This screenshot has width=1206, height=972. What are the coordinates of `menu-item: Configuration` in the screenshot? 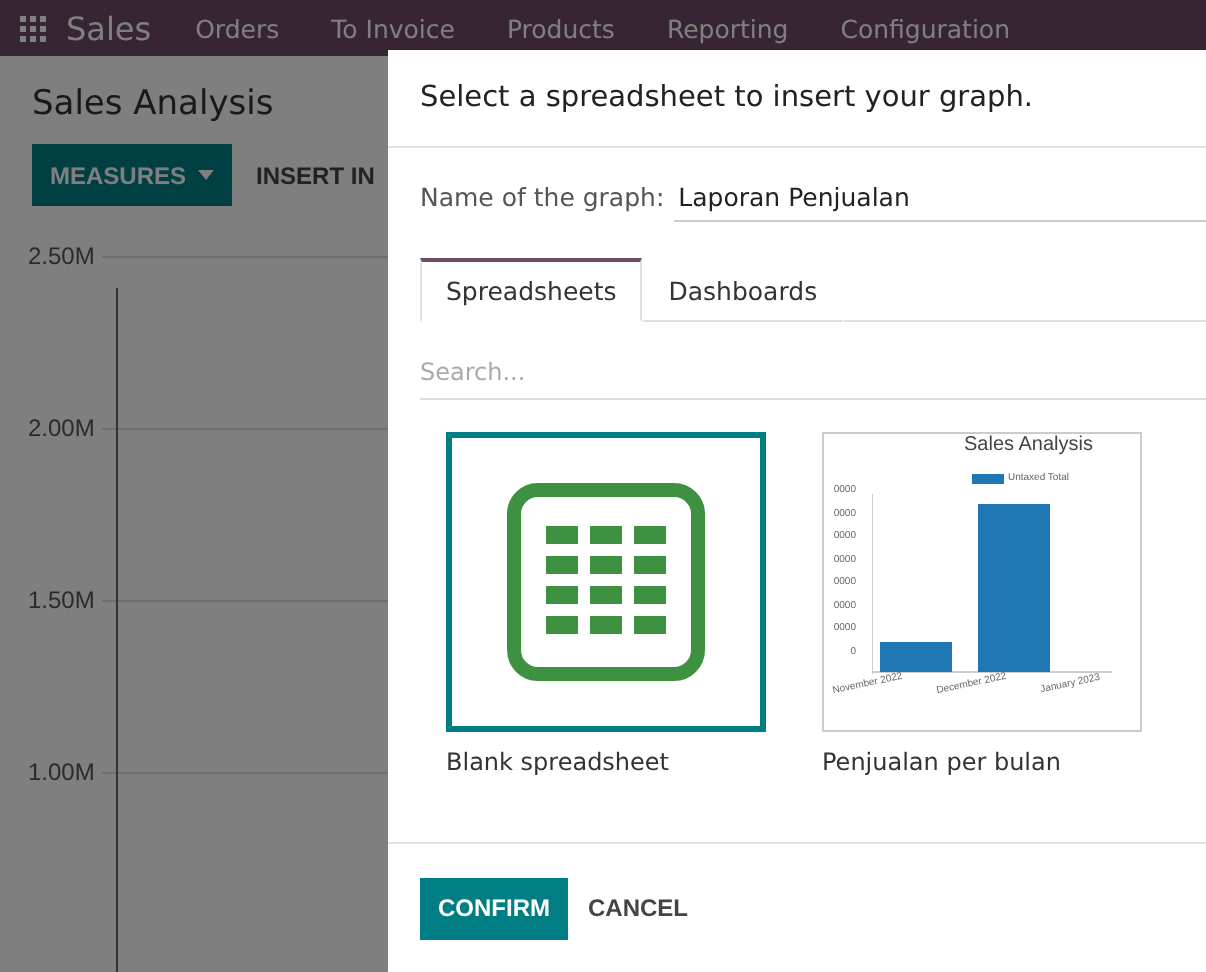 It's located at (925, 28).